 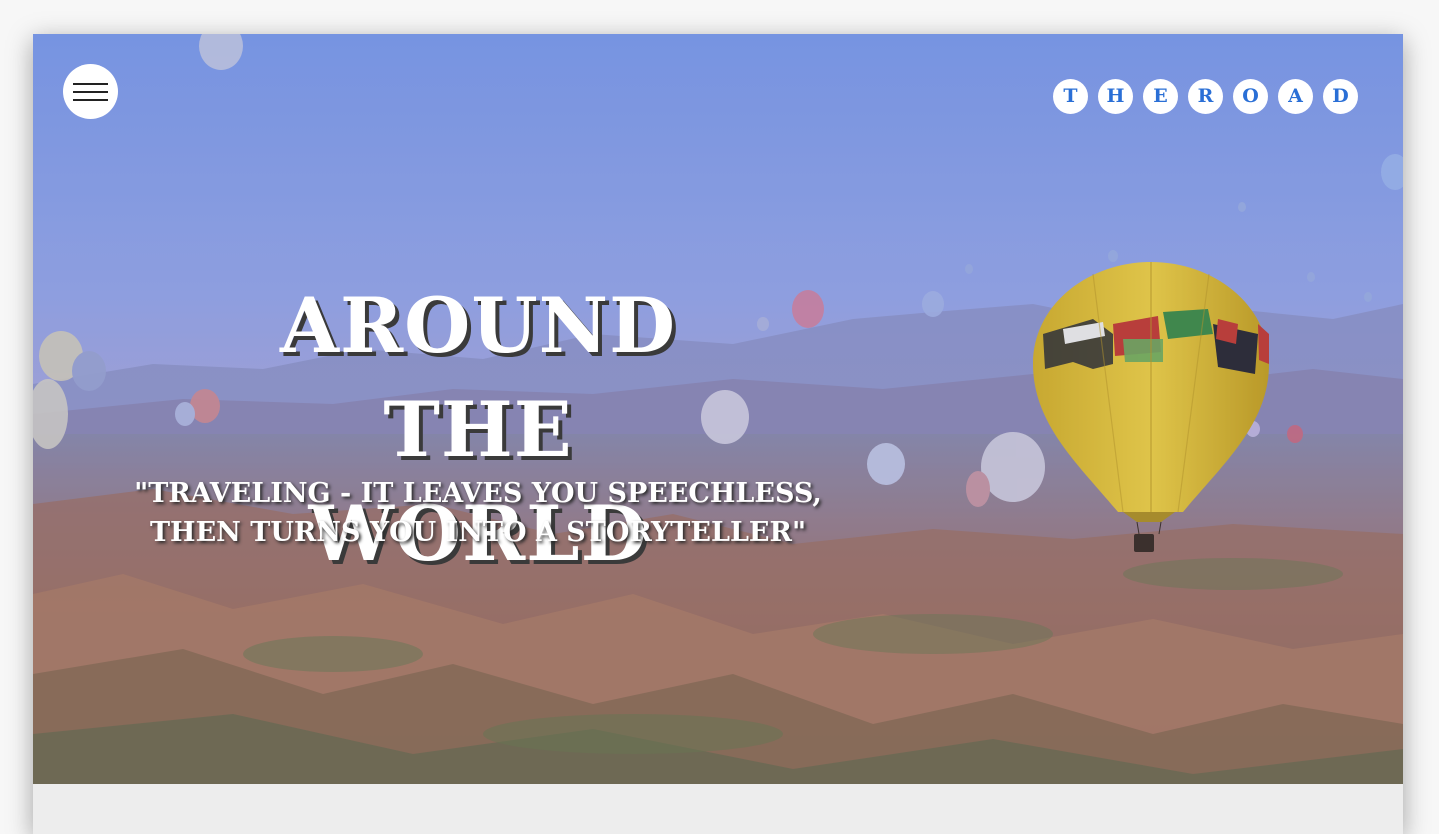 What do you see at coordinates (478, 532) in the screenshot?
I see `hero-quote-line-2: THEN TURNS YOU INTO A STORYTELLER"` at bounding box center [478, 532].